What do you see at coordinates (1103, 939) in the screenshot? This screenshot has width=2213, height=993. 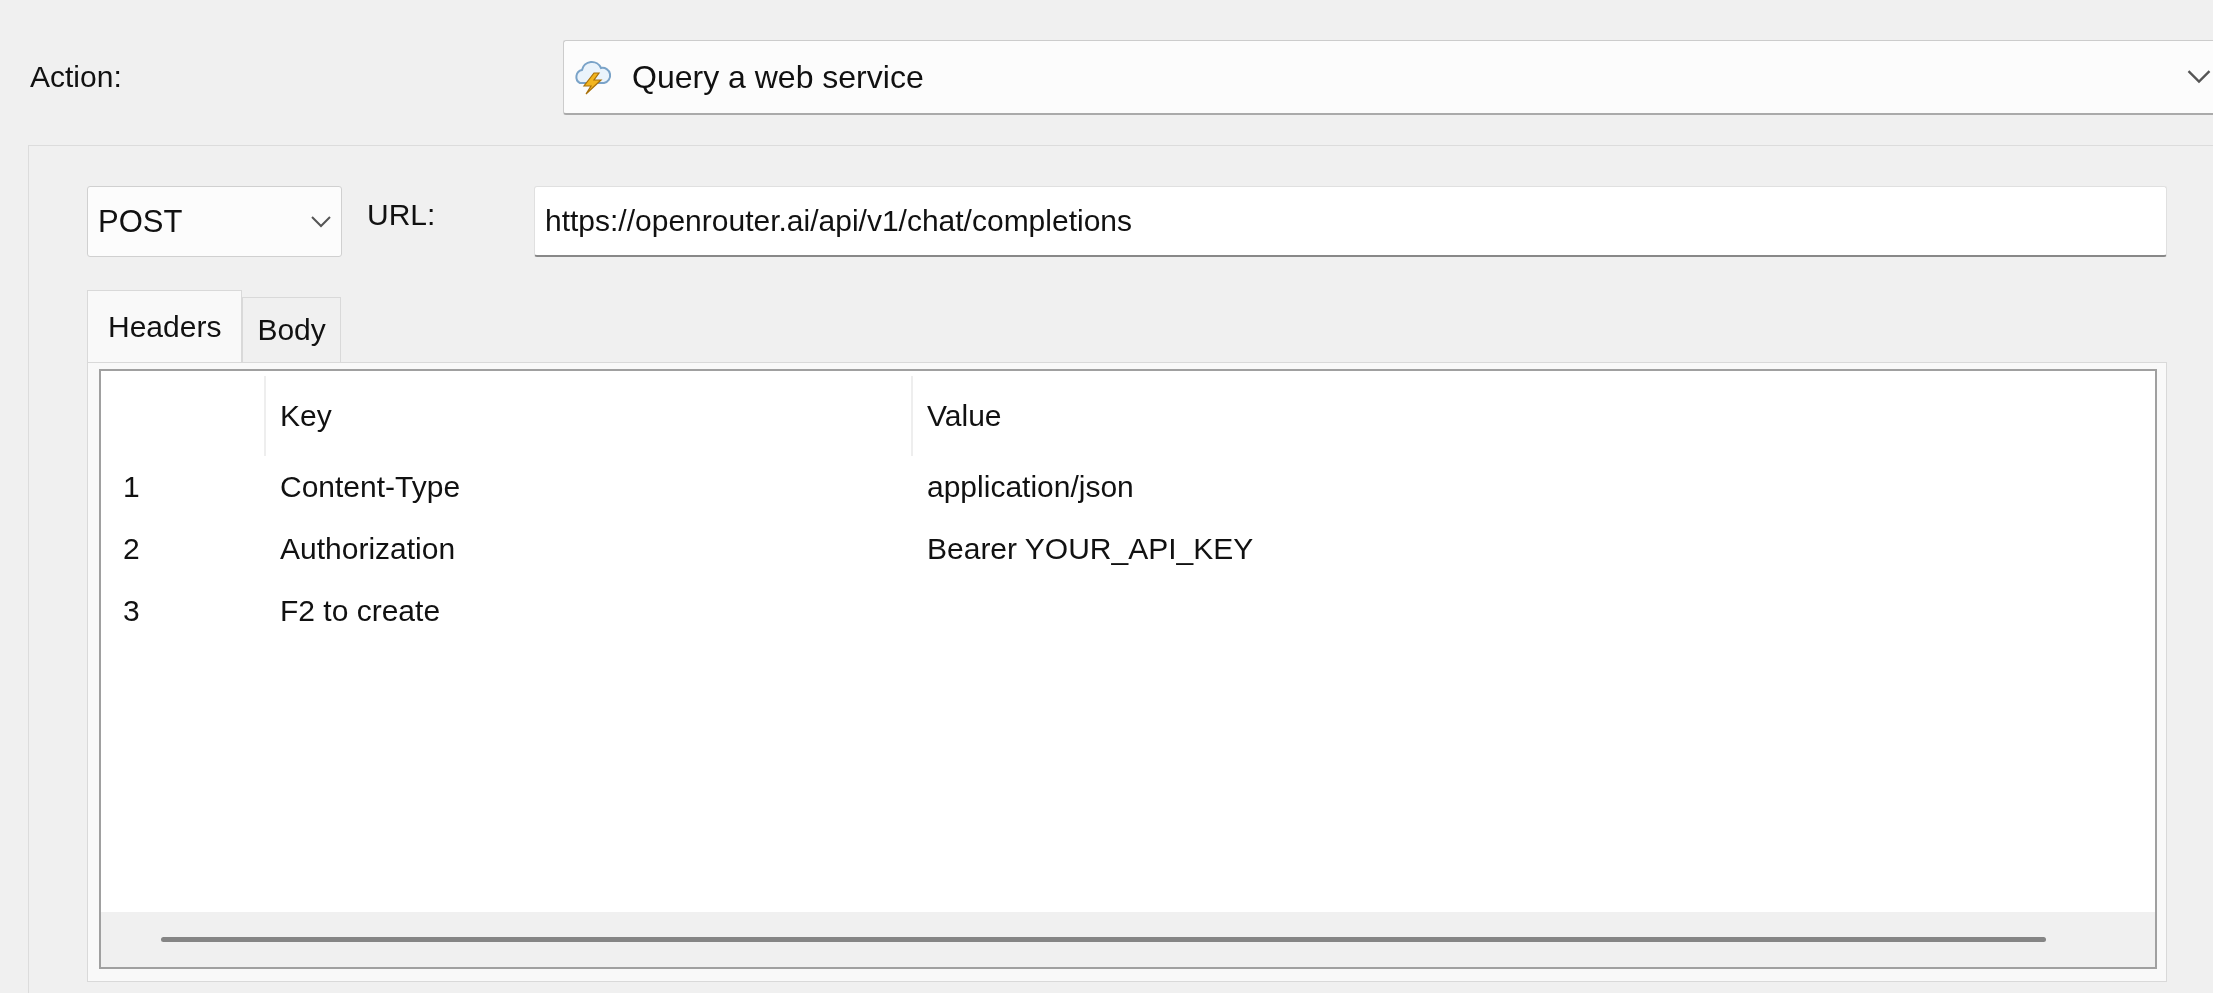 I see `scrollbar-thumb` at bounding box center [1103, 939].